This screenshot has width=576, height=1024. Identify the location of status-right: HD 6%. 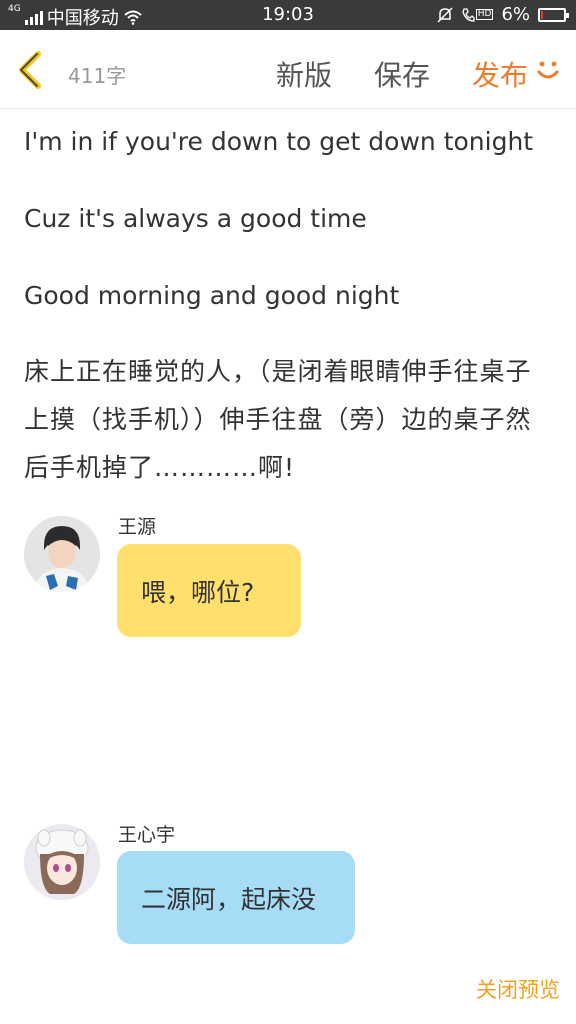
(503, 14).